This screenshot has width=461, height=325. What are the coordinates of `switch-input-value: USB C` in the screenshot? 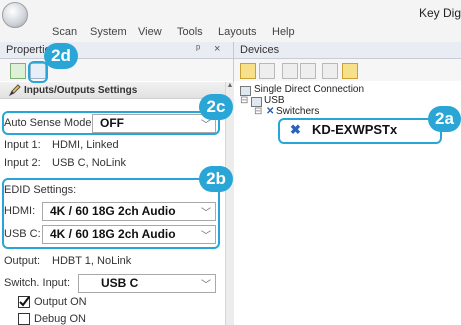 It's located at (120, 283).